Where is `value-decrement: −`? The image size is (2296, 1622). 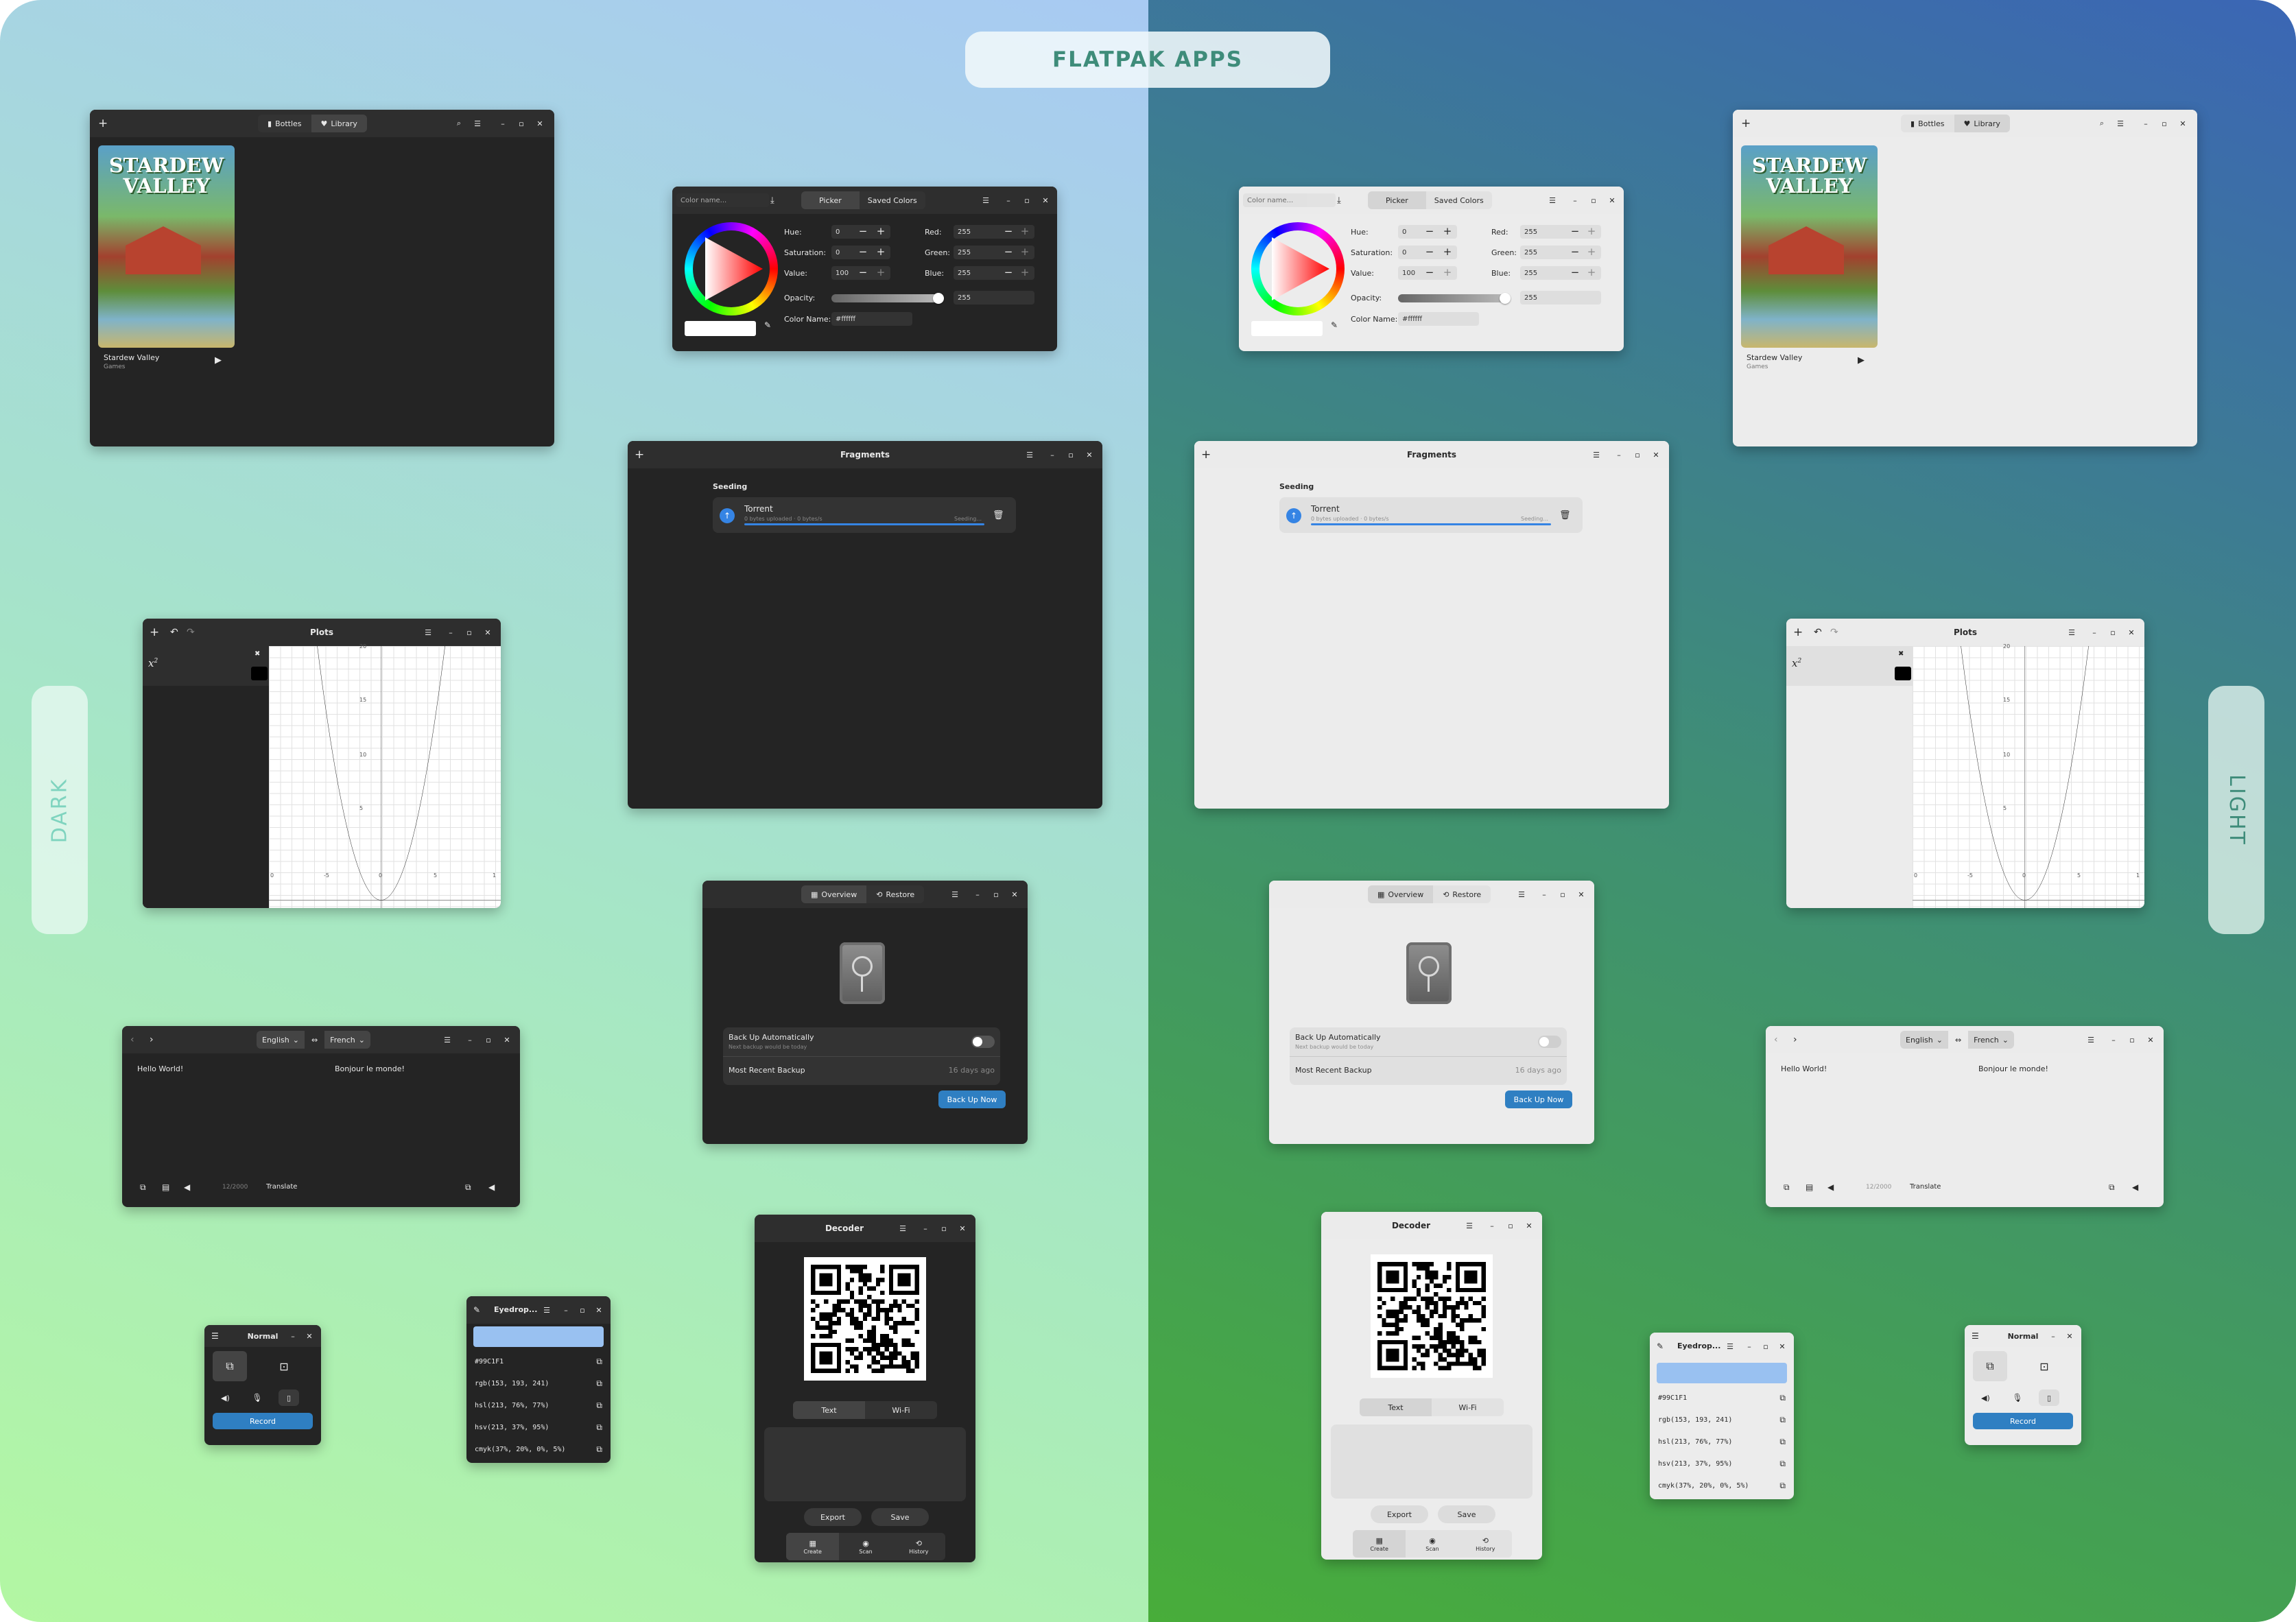
value-decrement: − is located at coordinates (862, 272).